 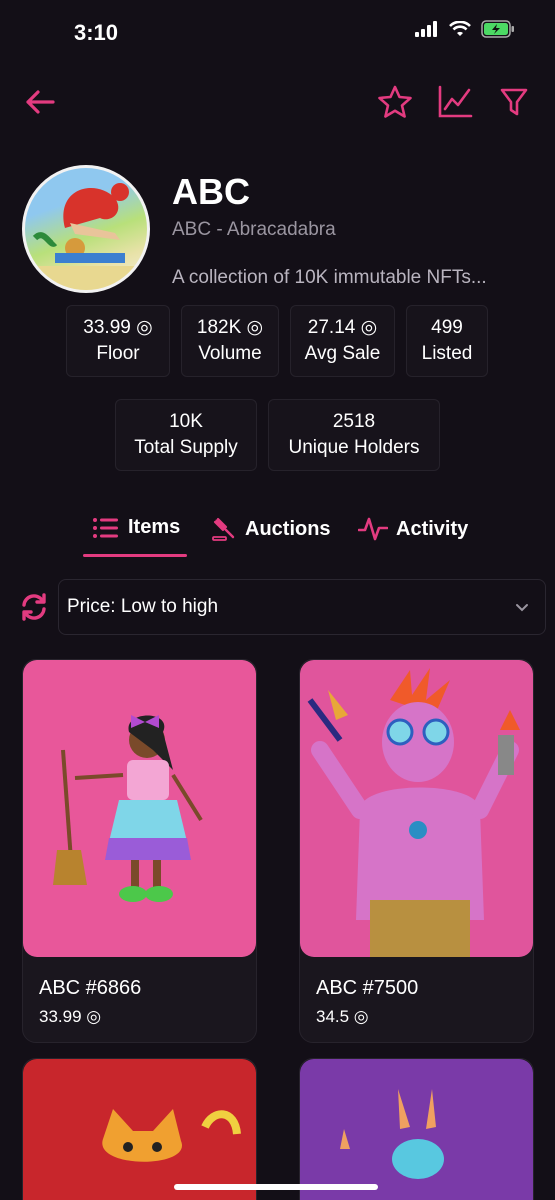 I want to click on status-icons, so click(x=465, y=29).